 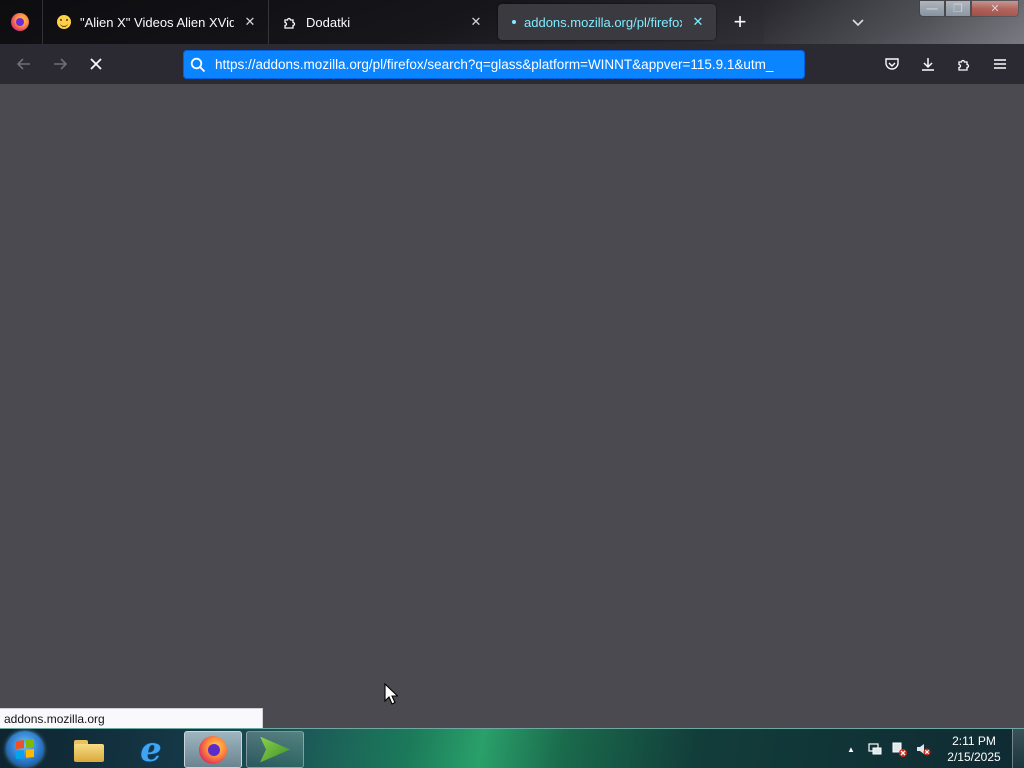 What do you see at coordinates (1018, 748) in the screenshot?
I see `show-desktop-button` at bounding box center [1018, 748].